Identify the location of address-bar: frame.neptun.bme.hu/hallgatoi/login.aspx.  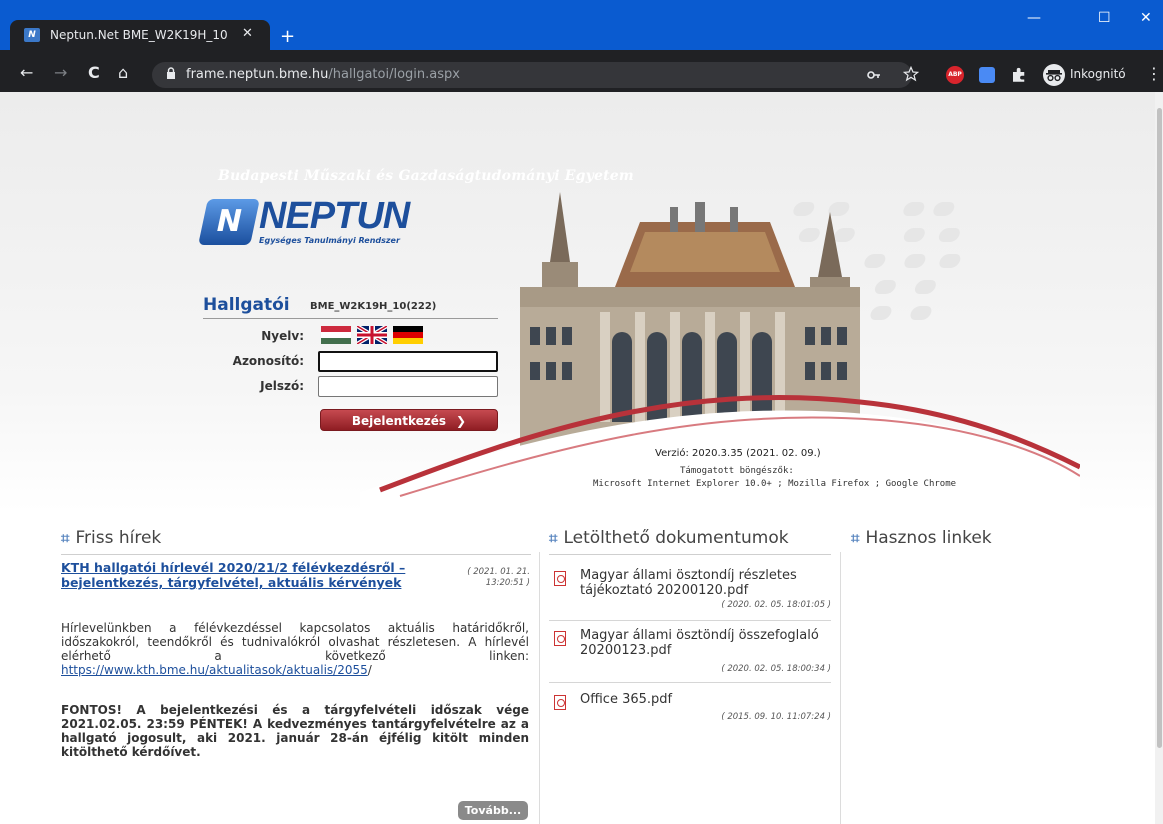
(532, 75).